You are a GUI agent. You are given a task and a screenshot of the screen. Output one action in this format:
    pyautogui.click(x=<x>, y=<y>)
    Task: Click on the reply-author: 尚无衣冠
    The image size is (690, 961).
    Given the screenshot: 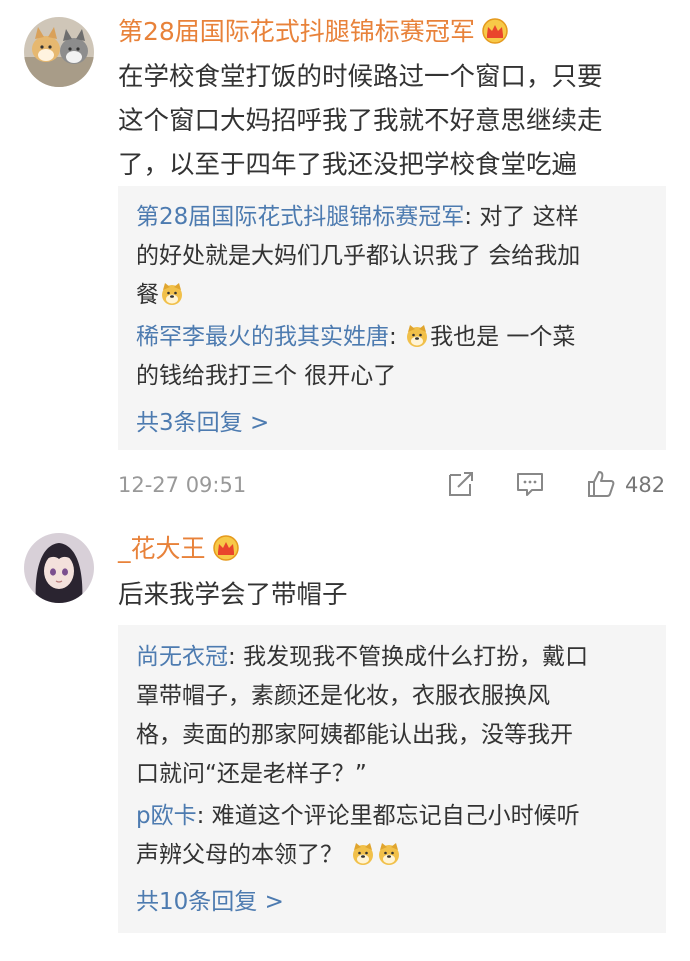 What is the action you would take?
    pyautogui.click(x=182, y=657)
    